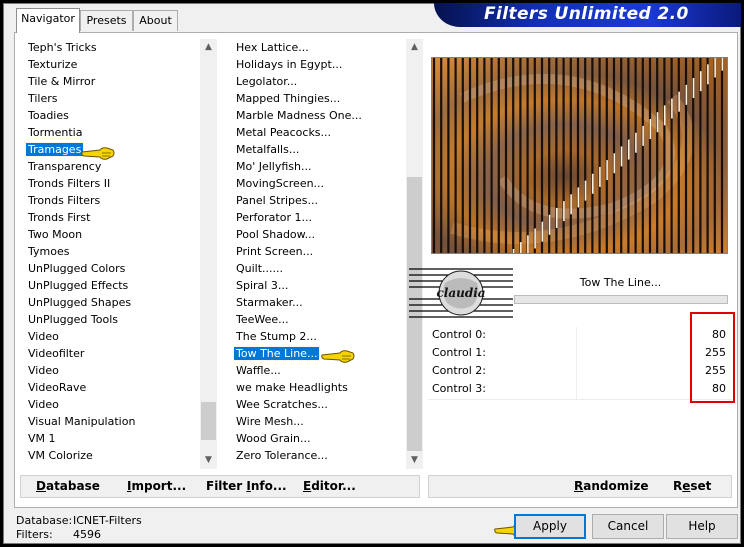  What do you see at coordinates (77, 268) in the screenshot?
I see `category-item-label: UnPlugged Colors` at bounding box center [77, 268].